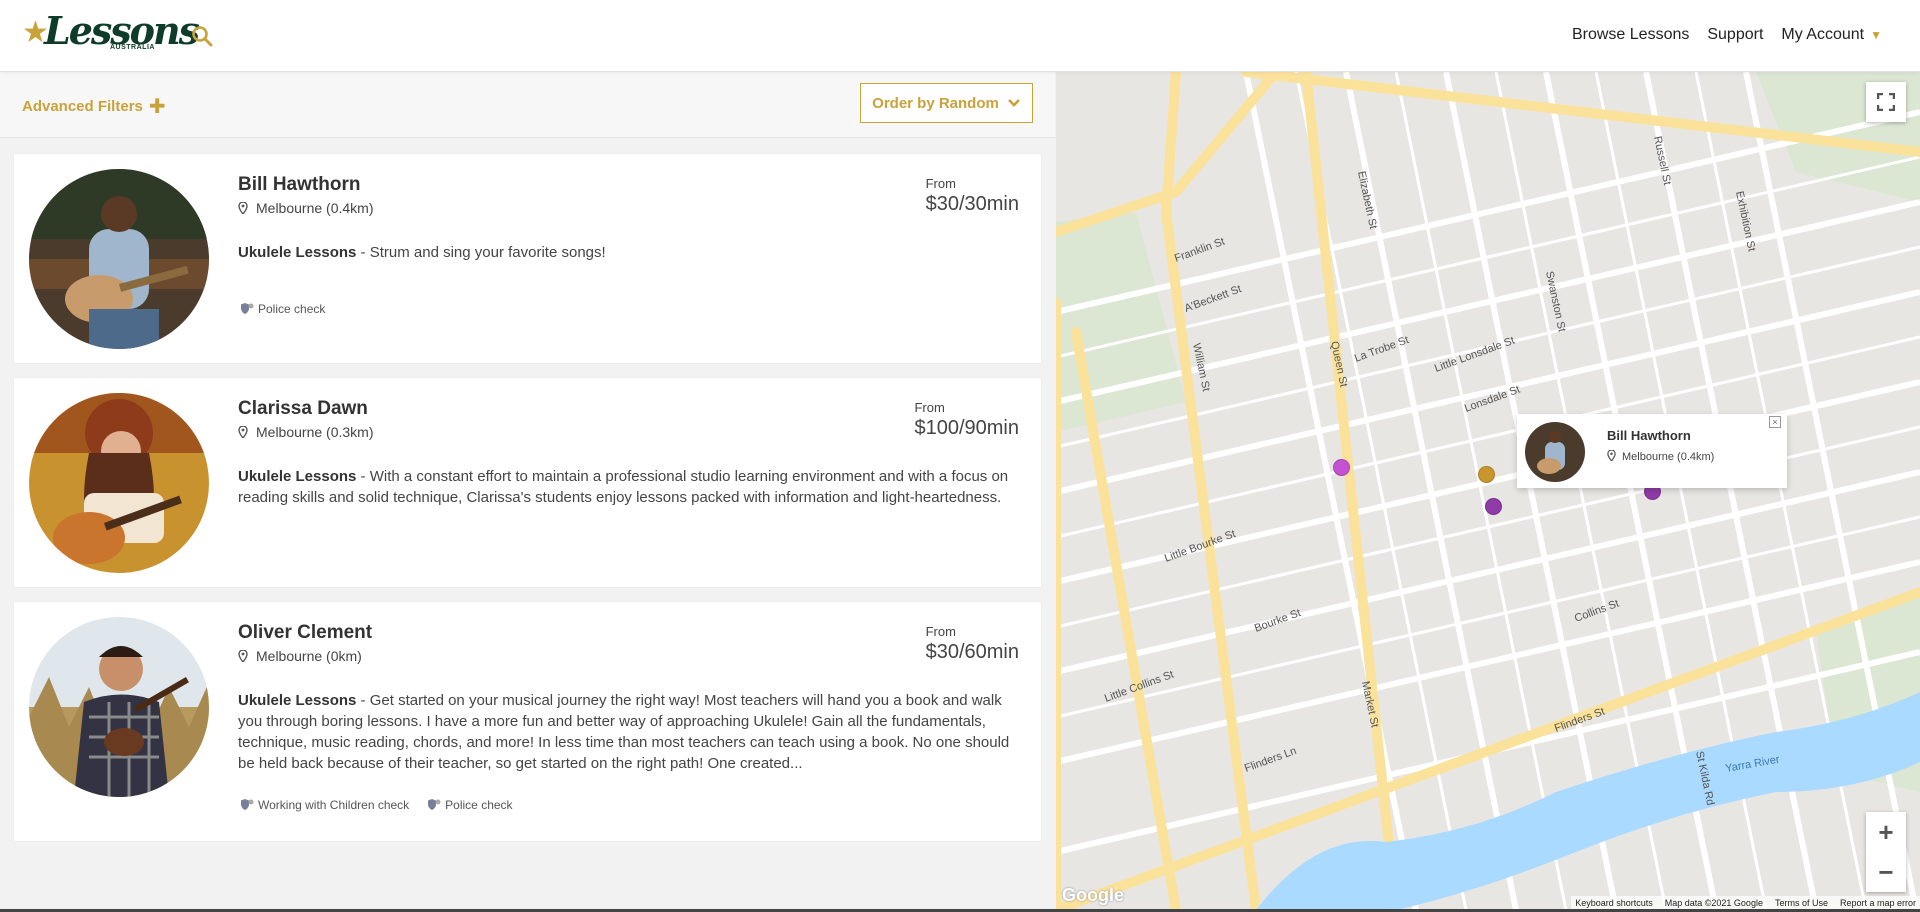  What do you see at coordinates (1614, 903) in the screenshot?
I see `keyboard-shortcuts-link: Keyboard shortcuts` at bounding box center [1614, 903].